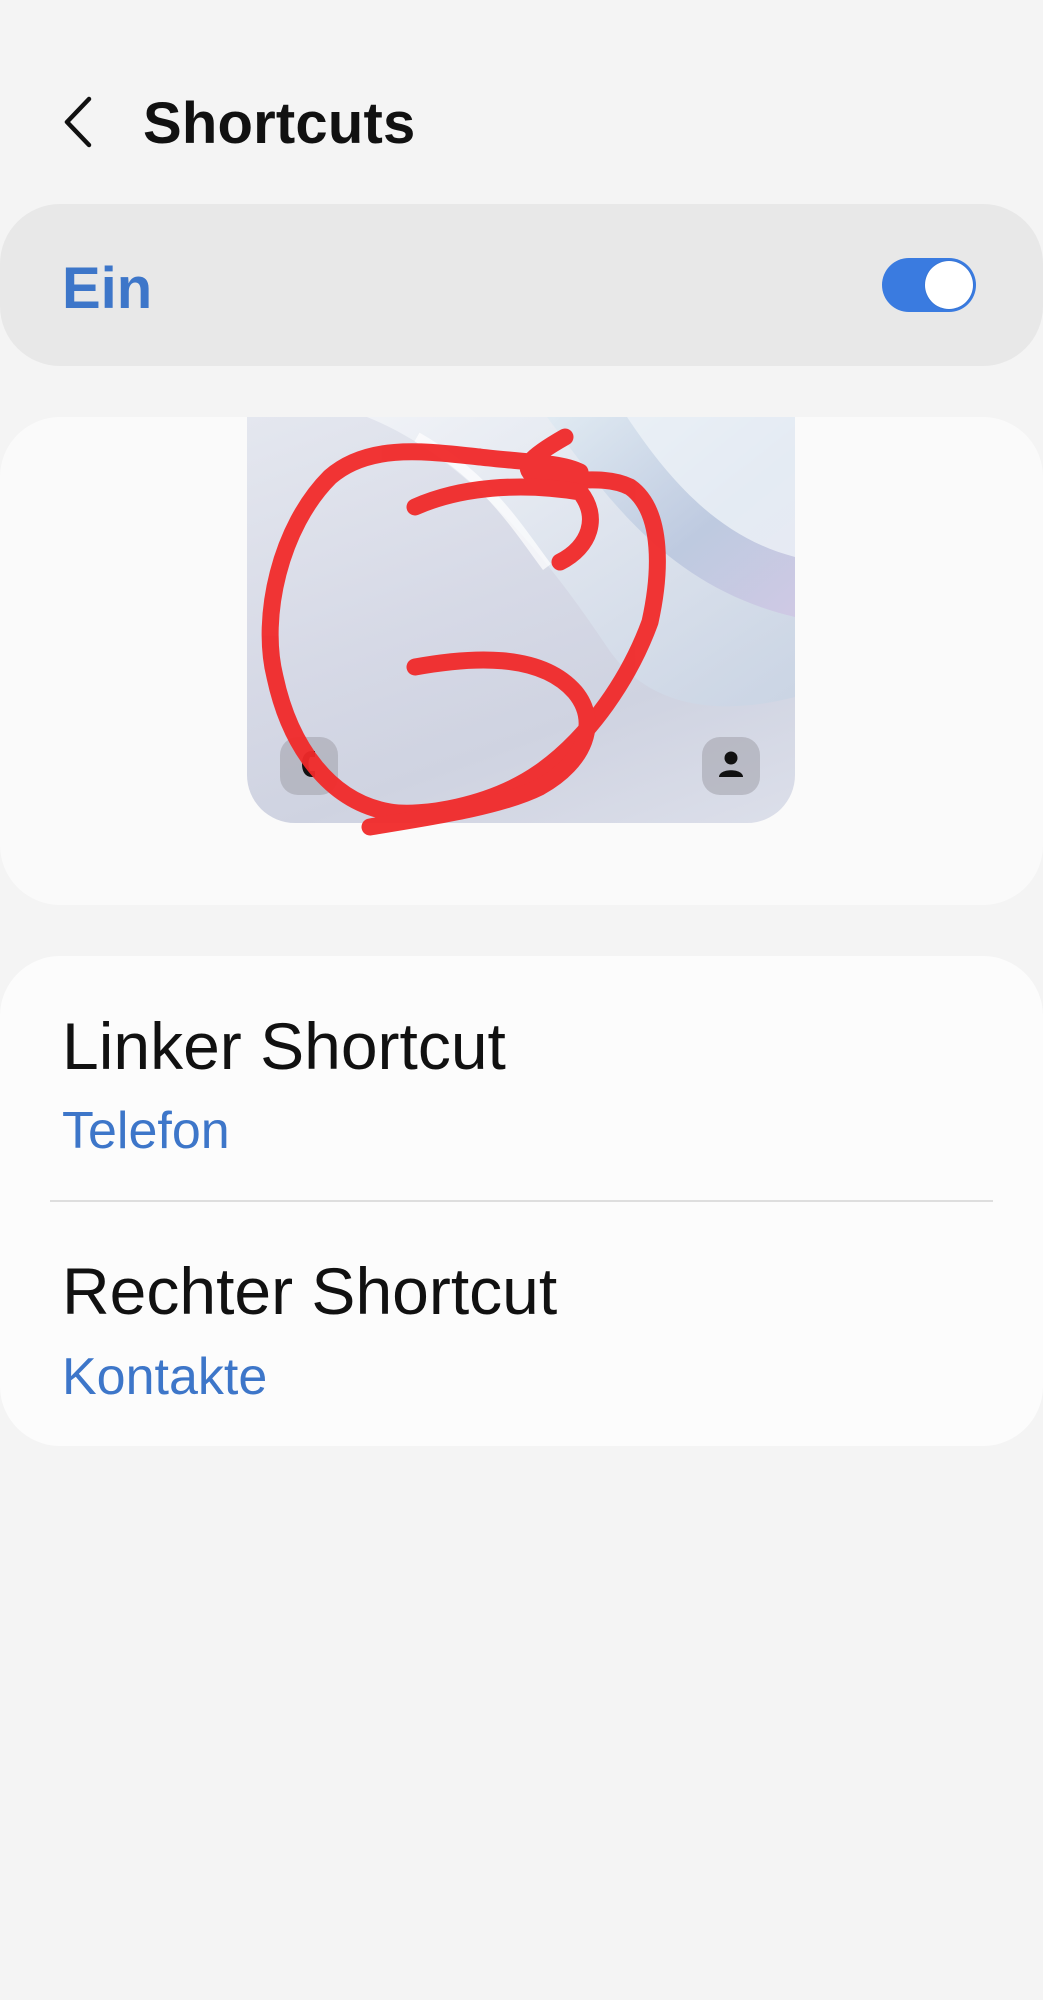 The width and height of the screenshot is (1043, 2000). I want to click on master-switch-row: Ein, so click(521, 285).